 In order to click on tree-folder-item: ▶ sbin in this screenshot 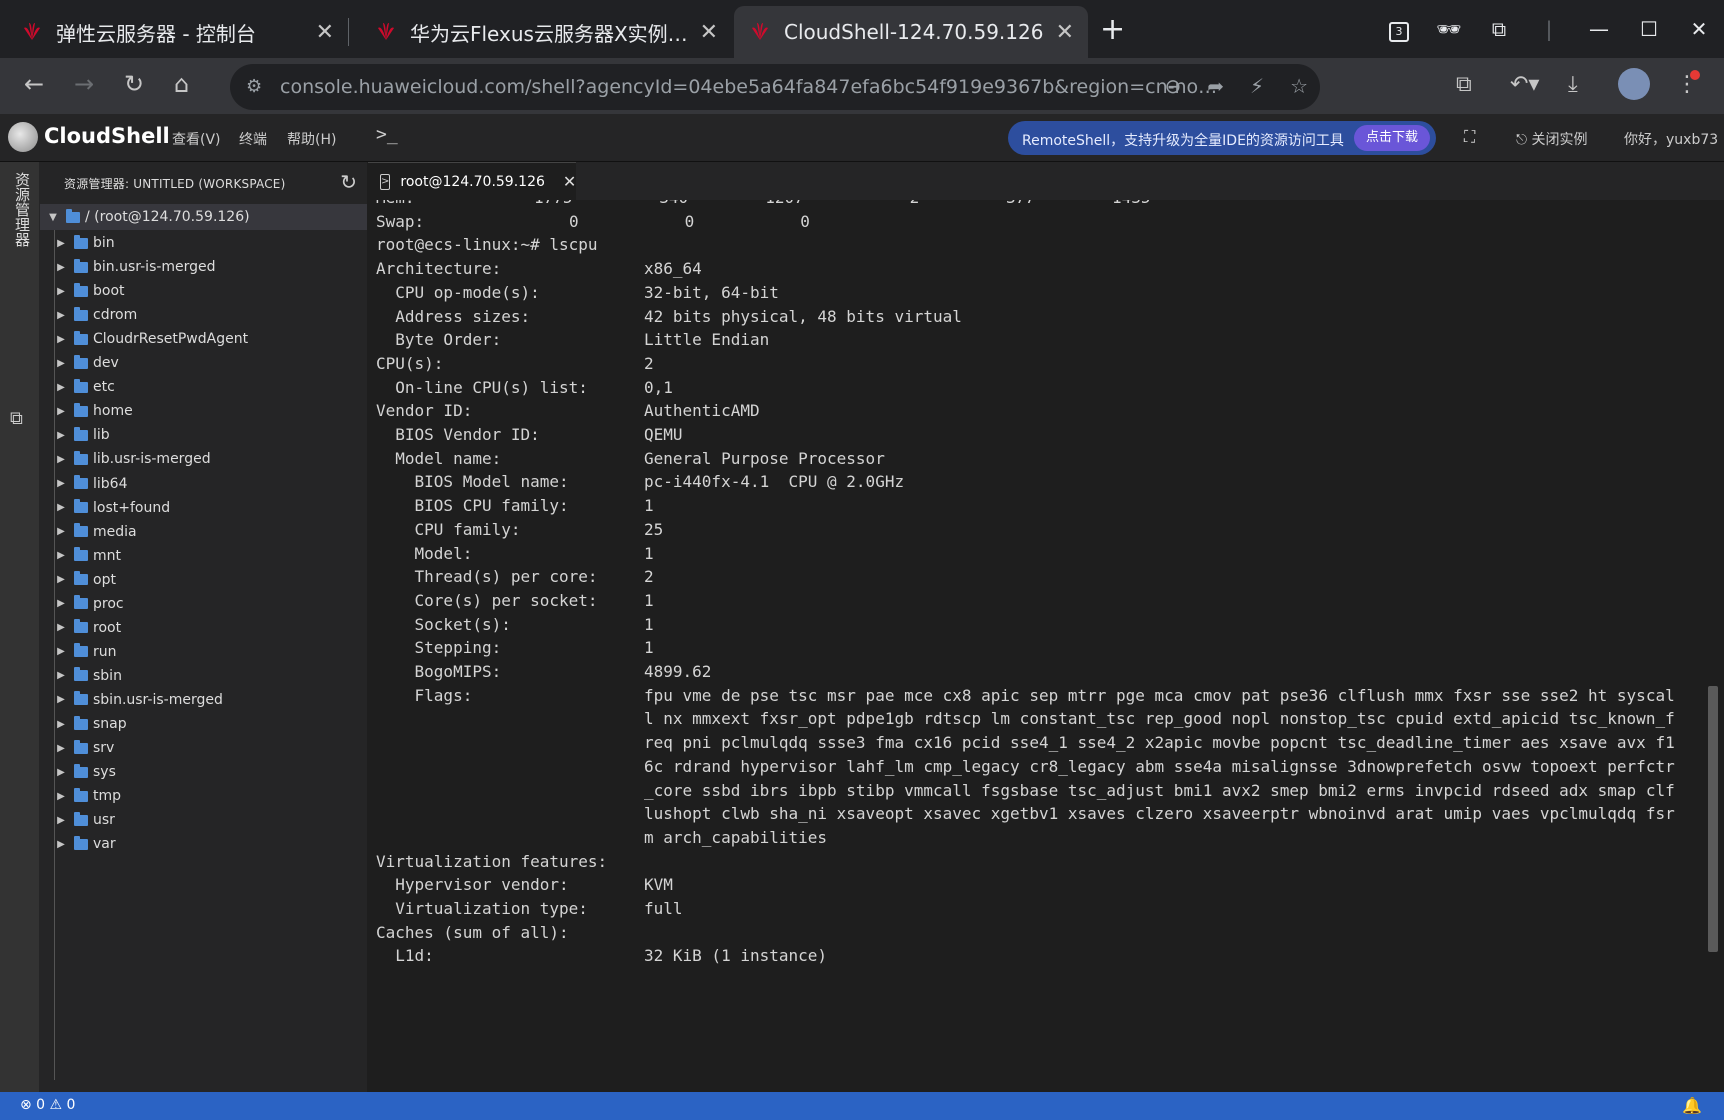, I will do `click(203, 676)`.